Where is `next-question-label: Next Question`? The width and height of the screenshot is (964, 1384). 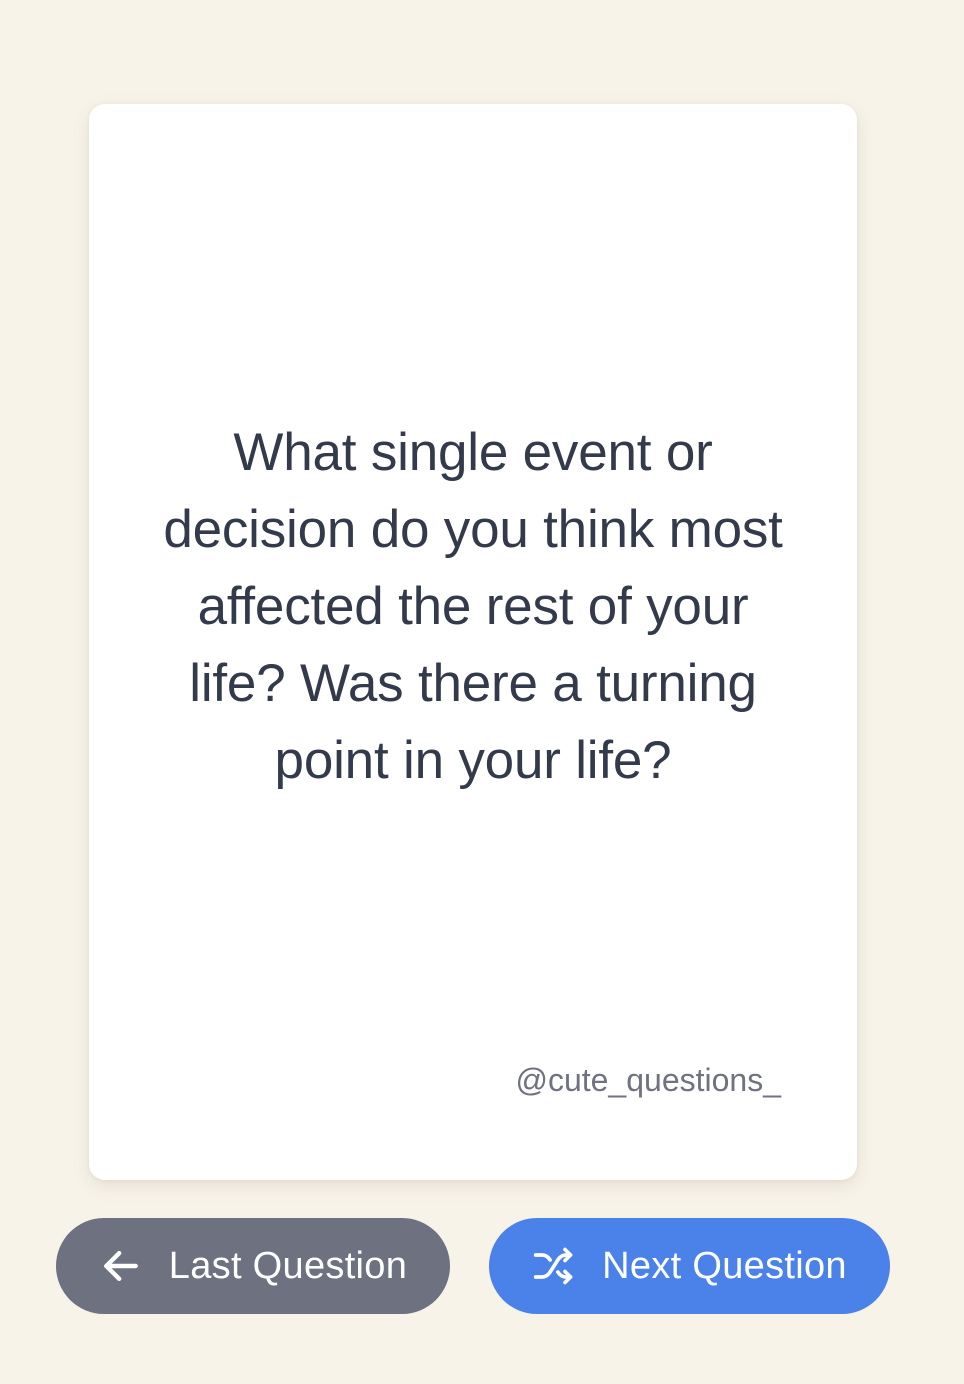
next-question-label: Next Question is located at coordinates (724, 1265).